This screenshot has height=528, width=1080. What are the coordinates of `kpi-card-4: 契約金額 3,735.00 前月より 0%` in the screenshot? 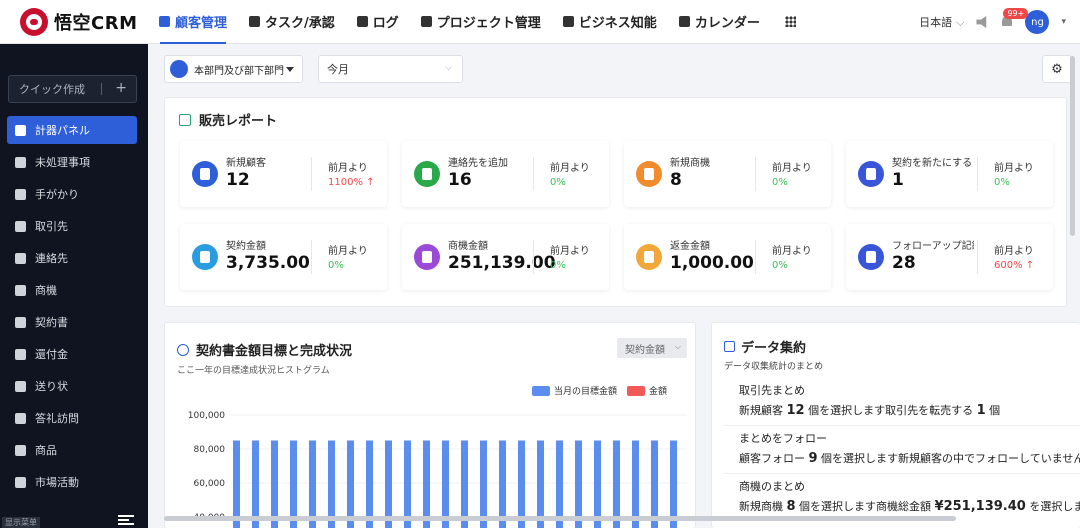 It's located at (283, 257).